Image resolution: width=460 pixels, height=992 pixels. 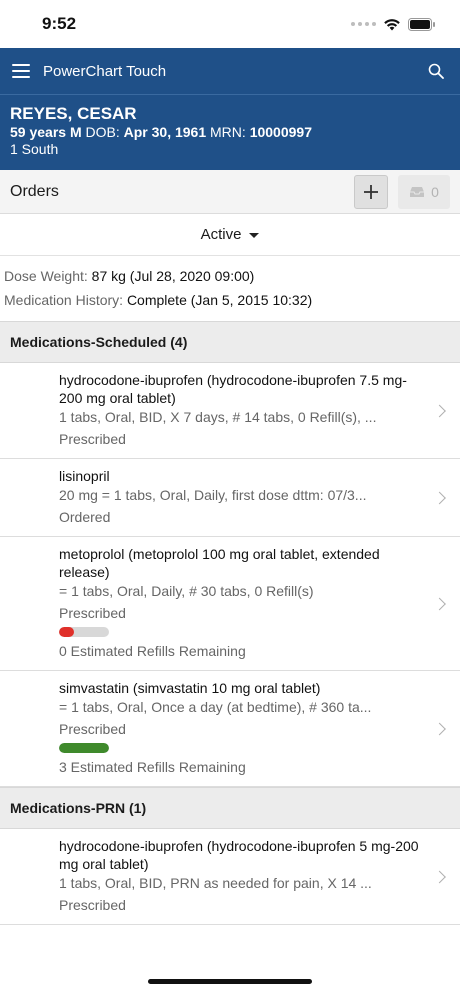 What do you see at coordinates (219, 300) in the screenshot?
I see `med-history-value: Complete (Jan 5, 2015 10:32)` at bounding box center [219, 300].